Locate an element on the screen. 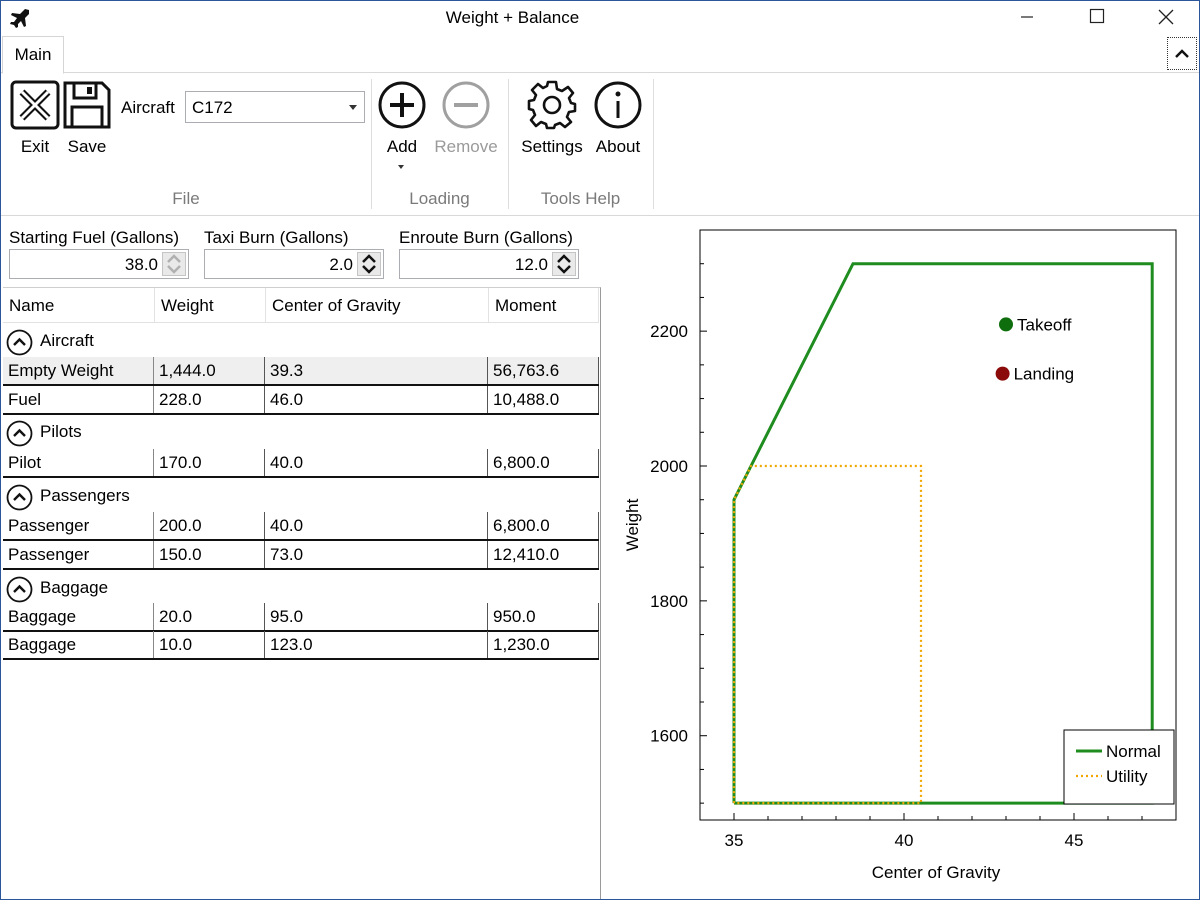 The image size is (1200, 904). taxi-burn-label: Taxi Burn (Gallons) is located at coordinates (276, 237).